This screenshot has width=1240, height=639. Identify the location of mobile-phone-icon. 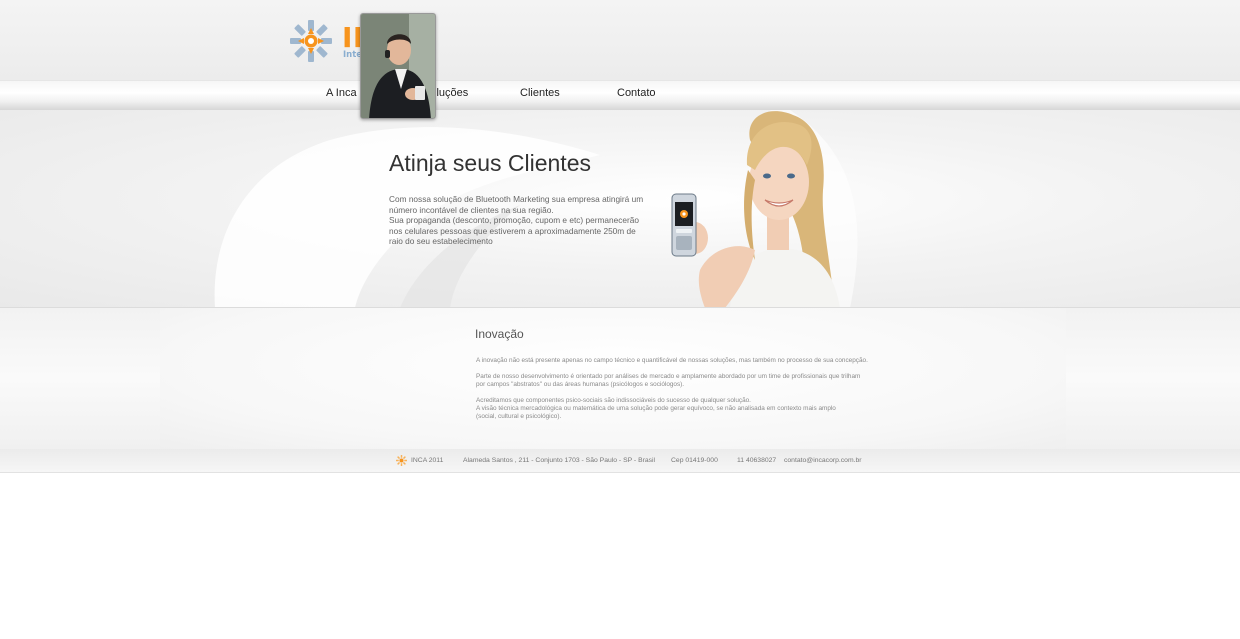
(684, 225).